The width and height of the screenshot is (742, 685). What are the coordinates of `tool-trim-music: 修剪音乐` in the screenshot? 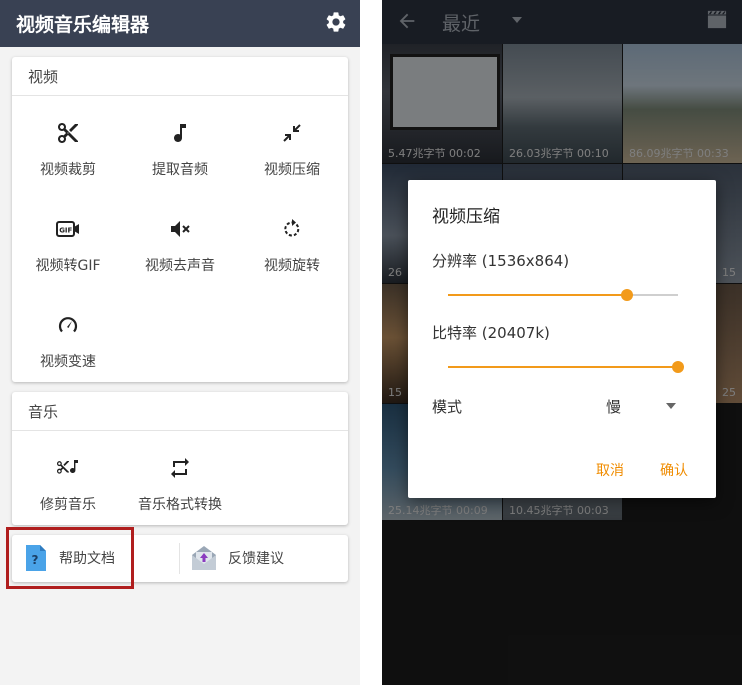 It's located at (68, 493).